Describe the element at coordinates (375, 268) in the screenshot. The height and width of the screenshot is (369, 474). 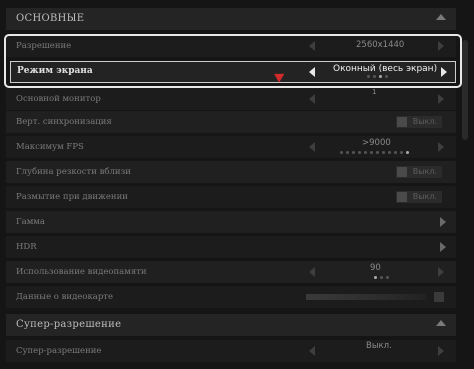
I see `setting-value: 90` at that location.